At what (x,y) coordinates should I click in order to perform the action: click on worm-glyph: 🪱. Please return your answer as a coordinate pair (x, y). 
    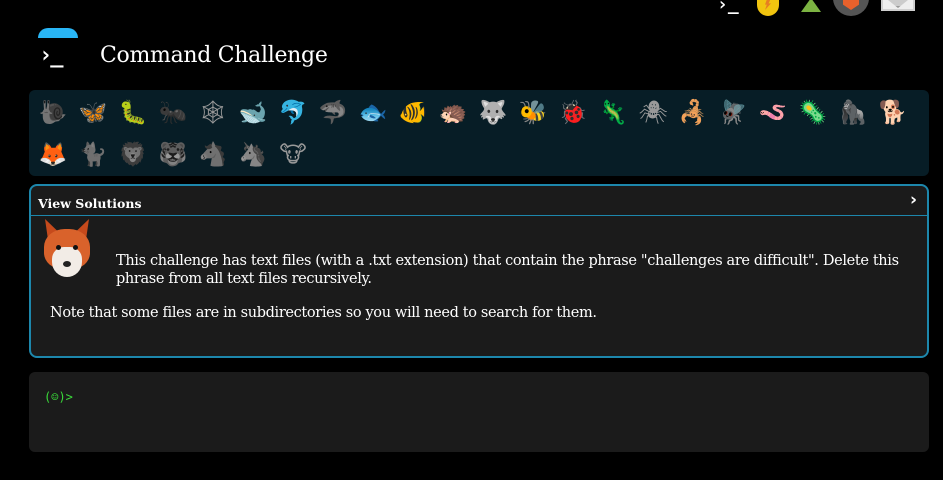
    Looking at the image, I should click on (773, 112).